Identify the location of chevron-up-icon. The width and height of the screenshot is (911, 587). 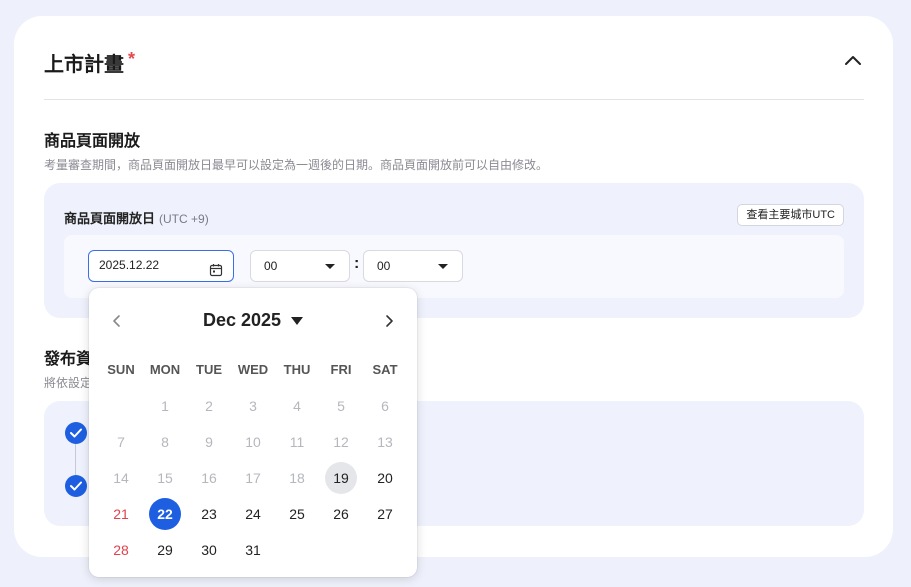
(853, 61).